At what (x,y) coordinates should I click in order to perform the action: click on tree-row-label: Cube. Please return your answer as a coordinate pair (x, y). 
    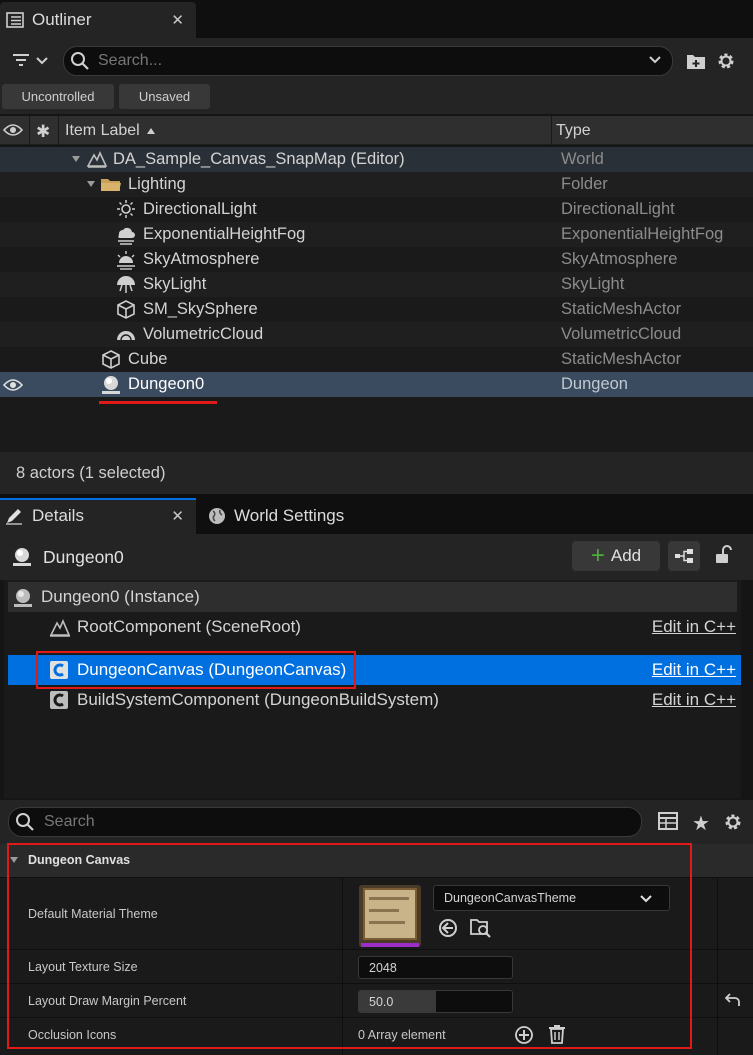
    Looking at the image, I should click on (148, 359).